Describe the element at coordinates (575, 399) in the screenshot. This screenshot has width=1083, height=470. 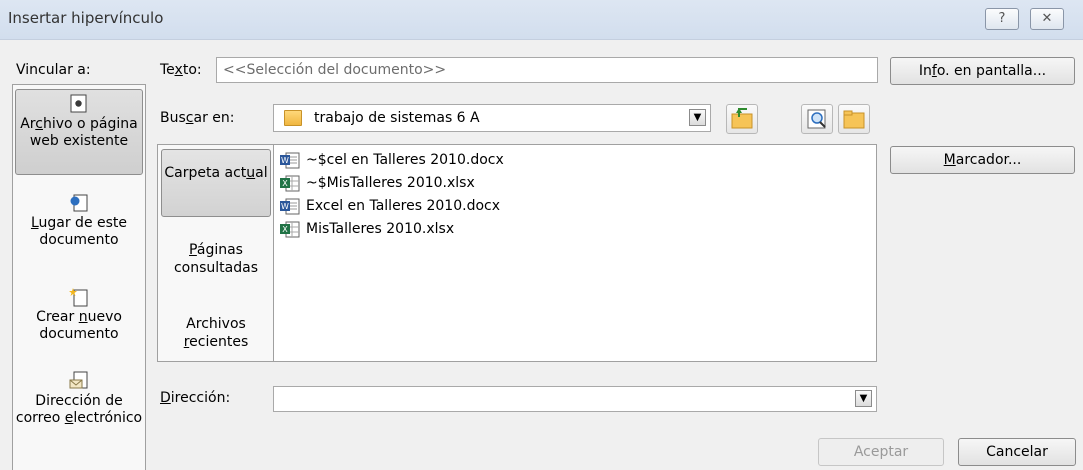
I see `address-input: ▼` at that location.